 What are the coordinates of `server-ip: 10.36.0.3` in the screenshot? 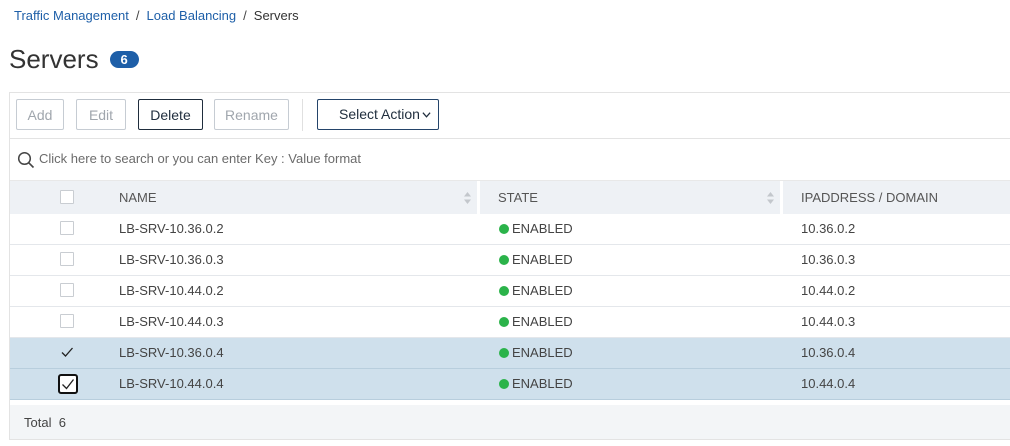 It's located at (828, 259).